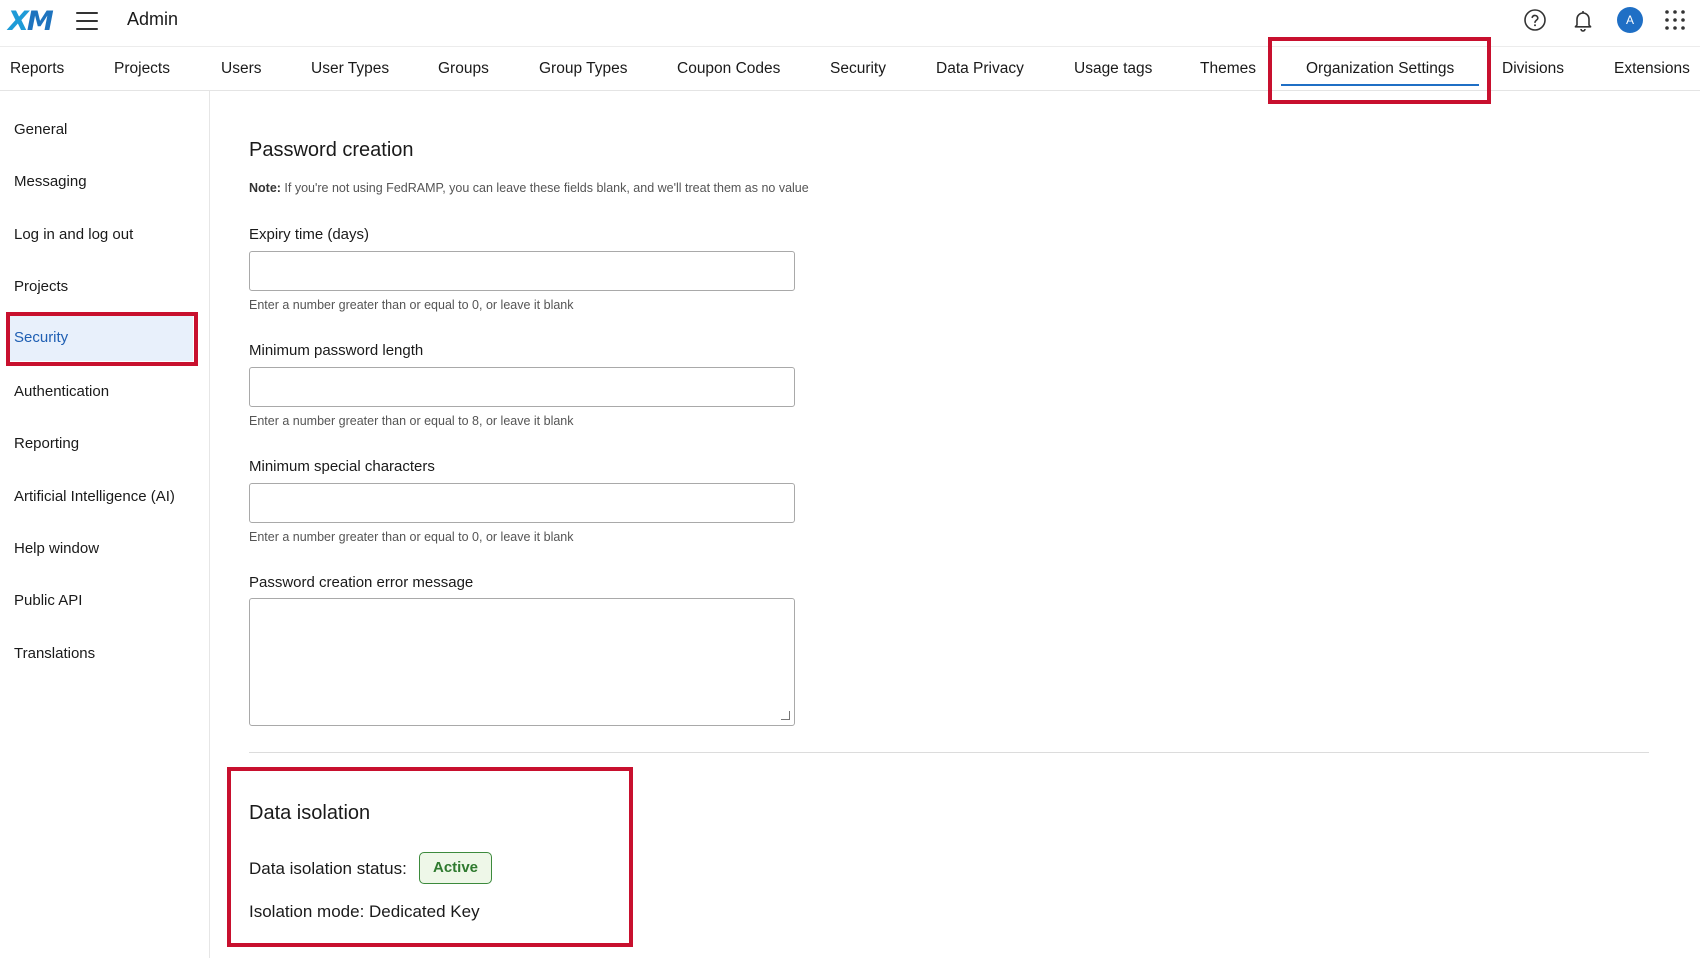 Image resolution: width=1700 pixels, height=958 pixels. I want to click on tab-projects: Projects, so click(142, 69).